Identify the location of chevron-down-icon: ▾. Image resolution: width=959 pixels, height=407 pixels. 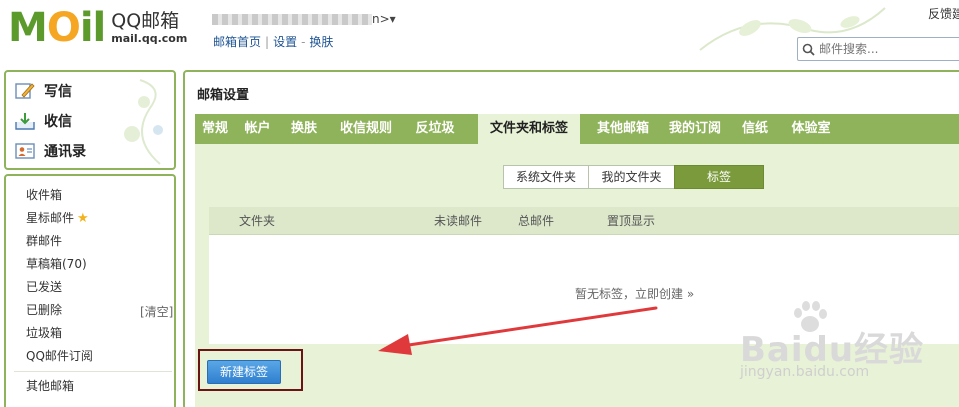
(392, 19).